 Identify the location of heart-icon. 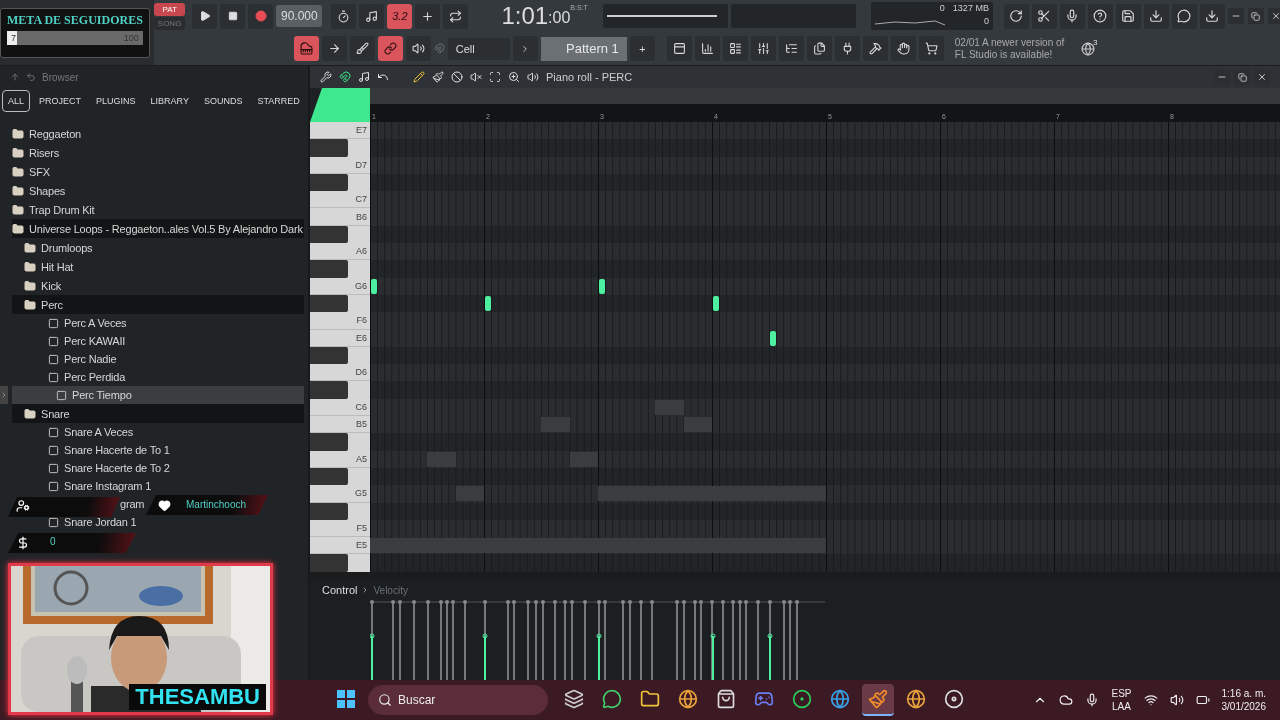
(164, 505).